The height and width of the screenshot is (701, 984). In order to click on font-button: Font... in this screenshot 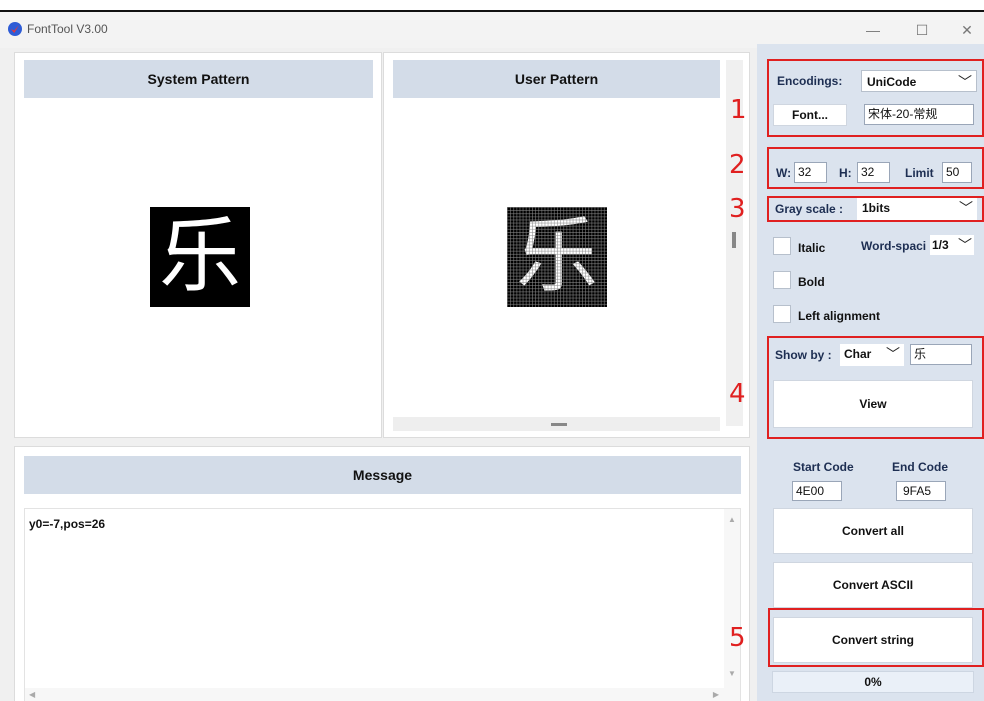, I will do `click(810, 115)`.